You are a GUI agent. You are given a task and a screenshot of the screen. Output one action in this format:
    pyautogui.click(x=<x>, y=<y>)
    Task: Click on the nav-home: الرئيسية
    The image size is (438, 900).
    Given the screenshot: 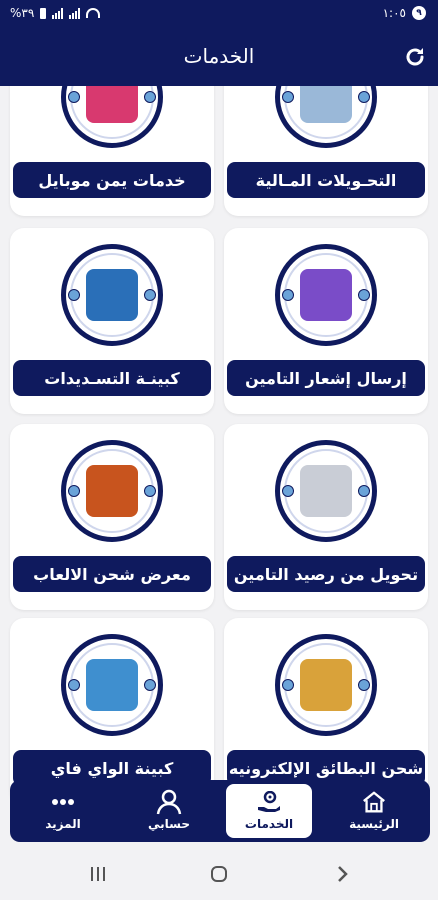 What is the action you would take?
    pyautogui.click(x=374, y=811)
    